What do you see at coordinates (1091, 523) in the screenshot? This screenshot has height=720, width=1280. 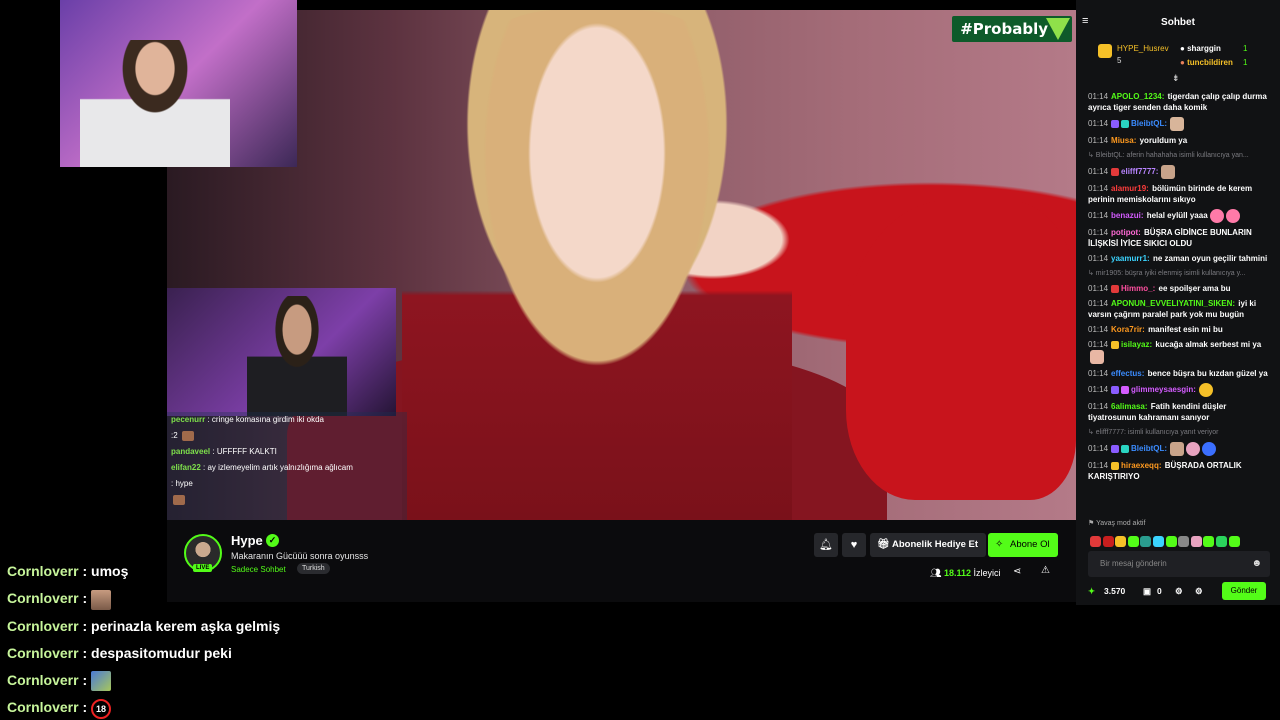 I see `slow-mode-icon: ⚑` at bounding box center [1091, 523].